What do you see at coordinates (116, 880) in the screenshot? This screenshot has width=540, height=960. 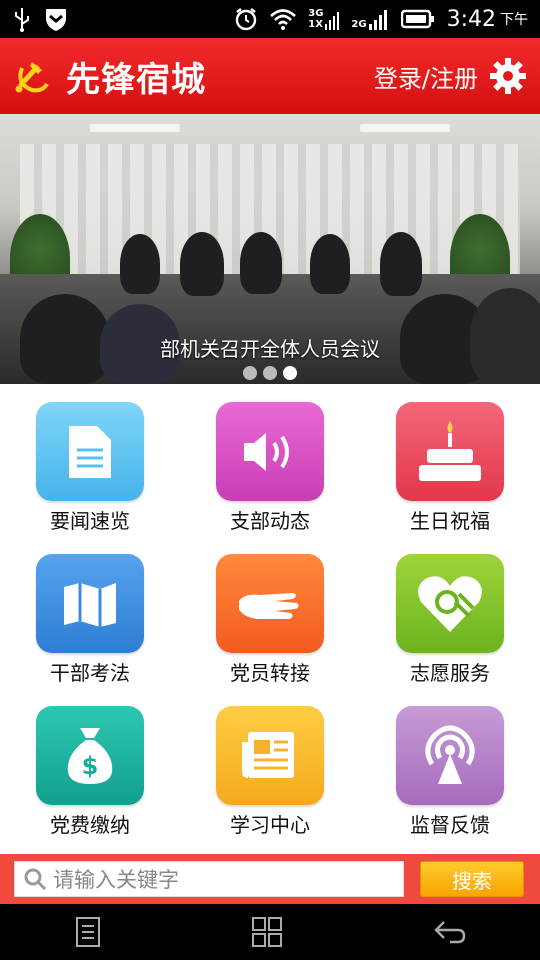 I see `search-placeholder: 请输入关键字` at bounding box center [116, 880].